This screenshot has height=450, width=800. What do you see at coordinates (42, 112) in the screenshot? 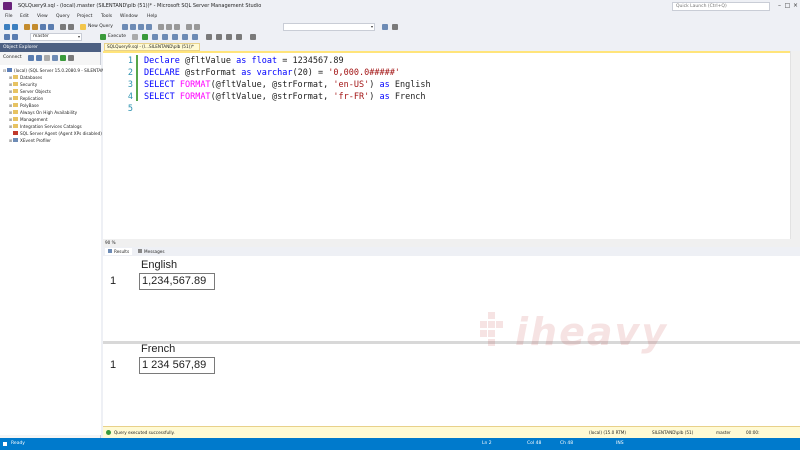
I see `tree-node-always-on: ⊞ Always On High Availability` at bounding box center [42, 112].